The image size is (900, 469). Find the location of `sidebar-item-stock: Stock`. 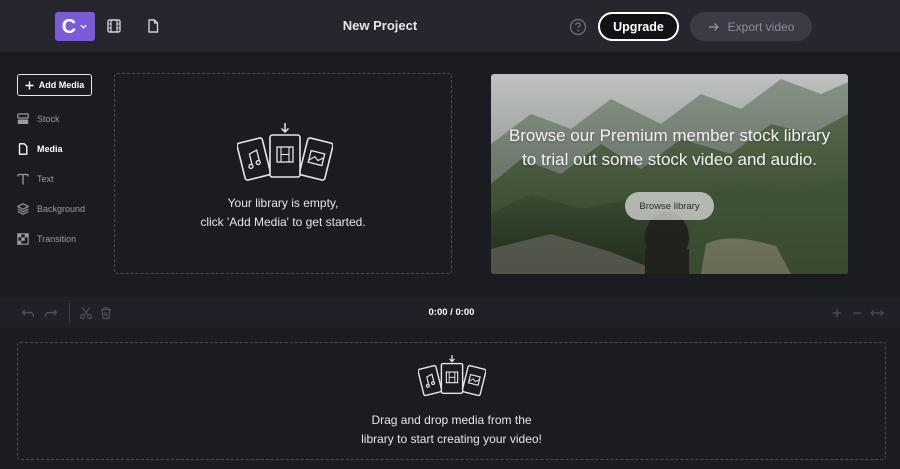

sidebar-item-stock: Stock is located at coordinates (38, 119).